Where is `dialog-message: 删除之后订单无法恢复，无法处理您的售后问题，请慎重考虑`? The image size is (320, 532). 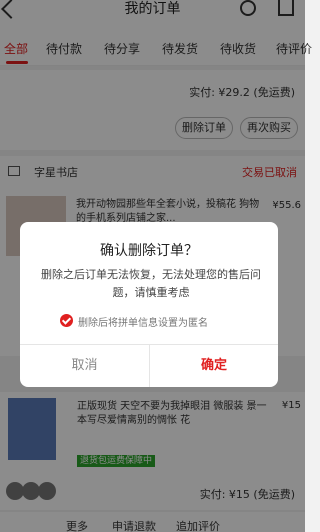
dialog-message: 删除之后订单无法恢复，无法处理您的售后问题，请慎重考虑 is located at coordinates (151, 283).